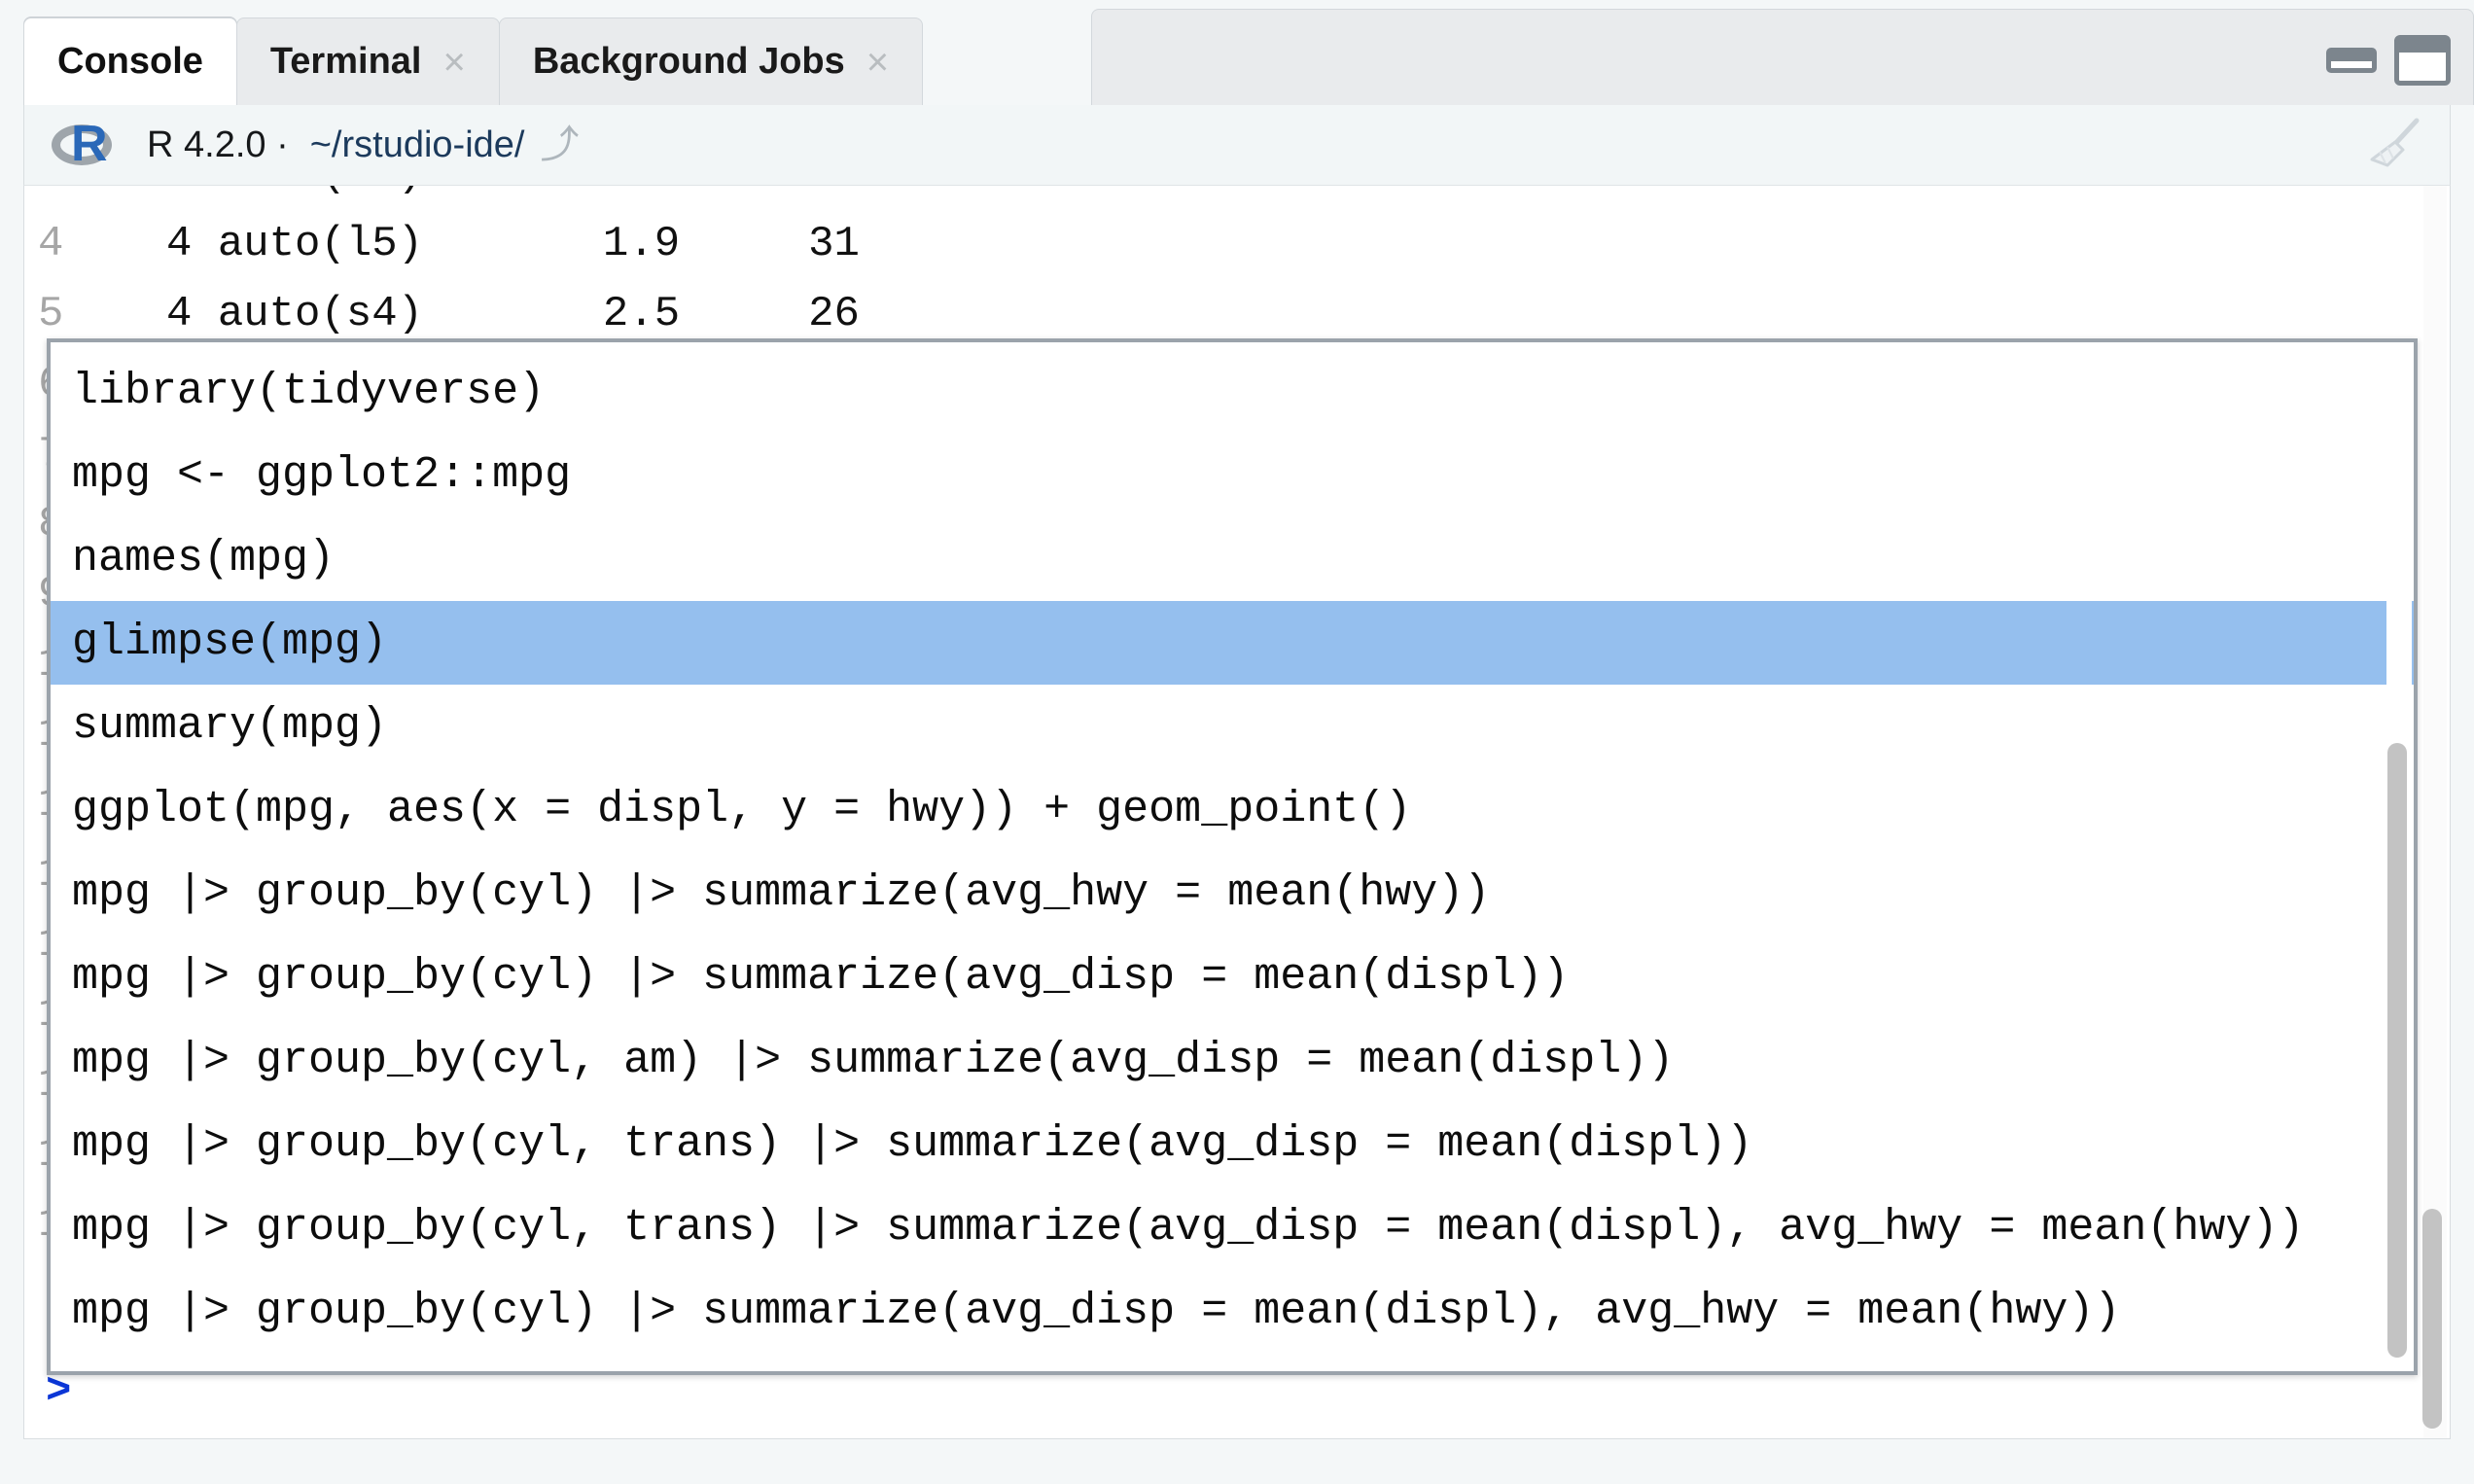  I want to click on tab-console: Console, so click(130, 62).